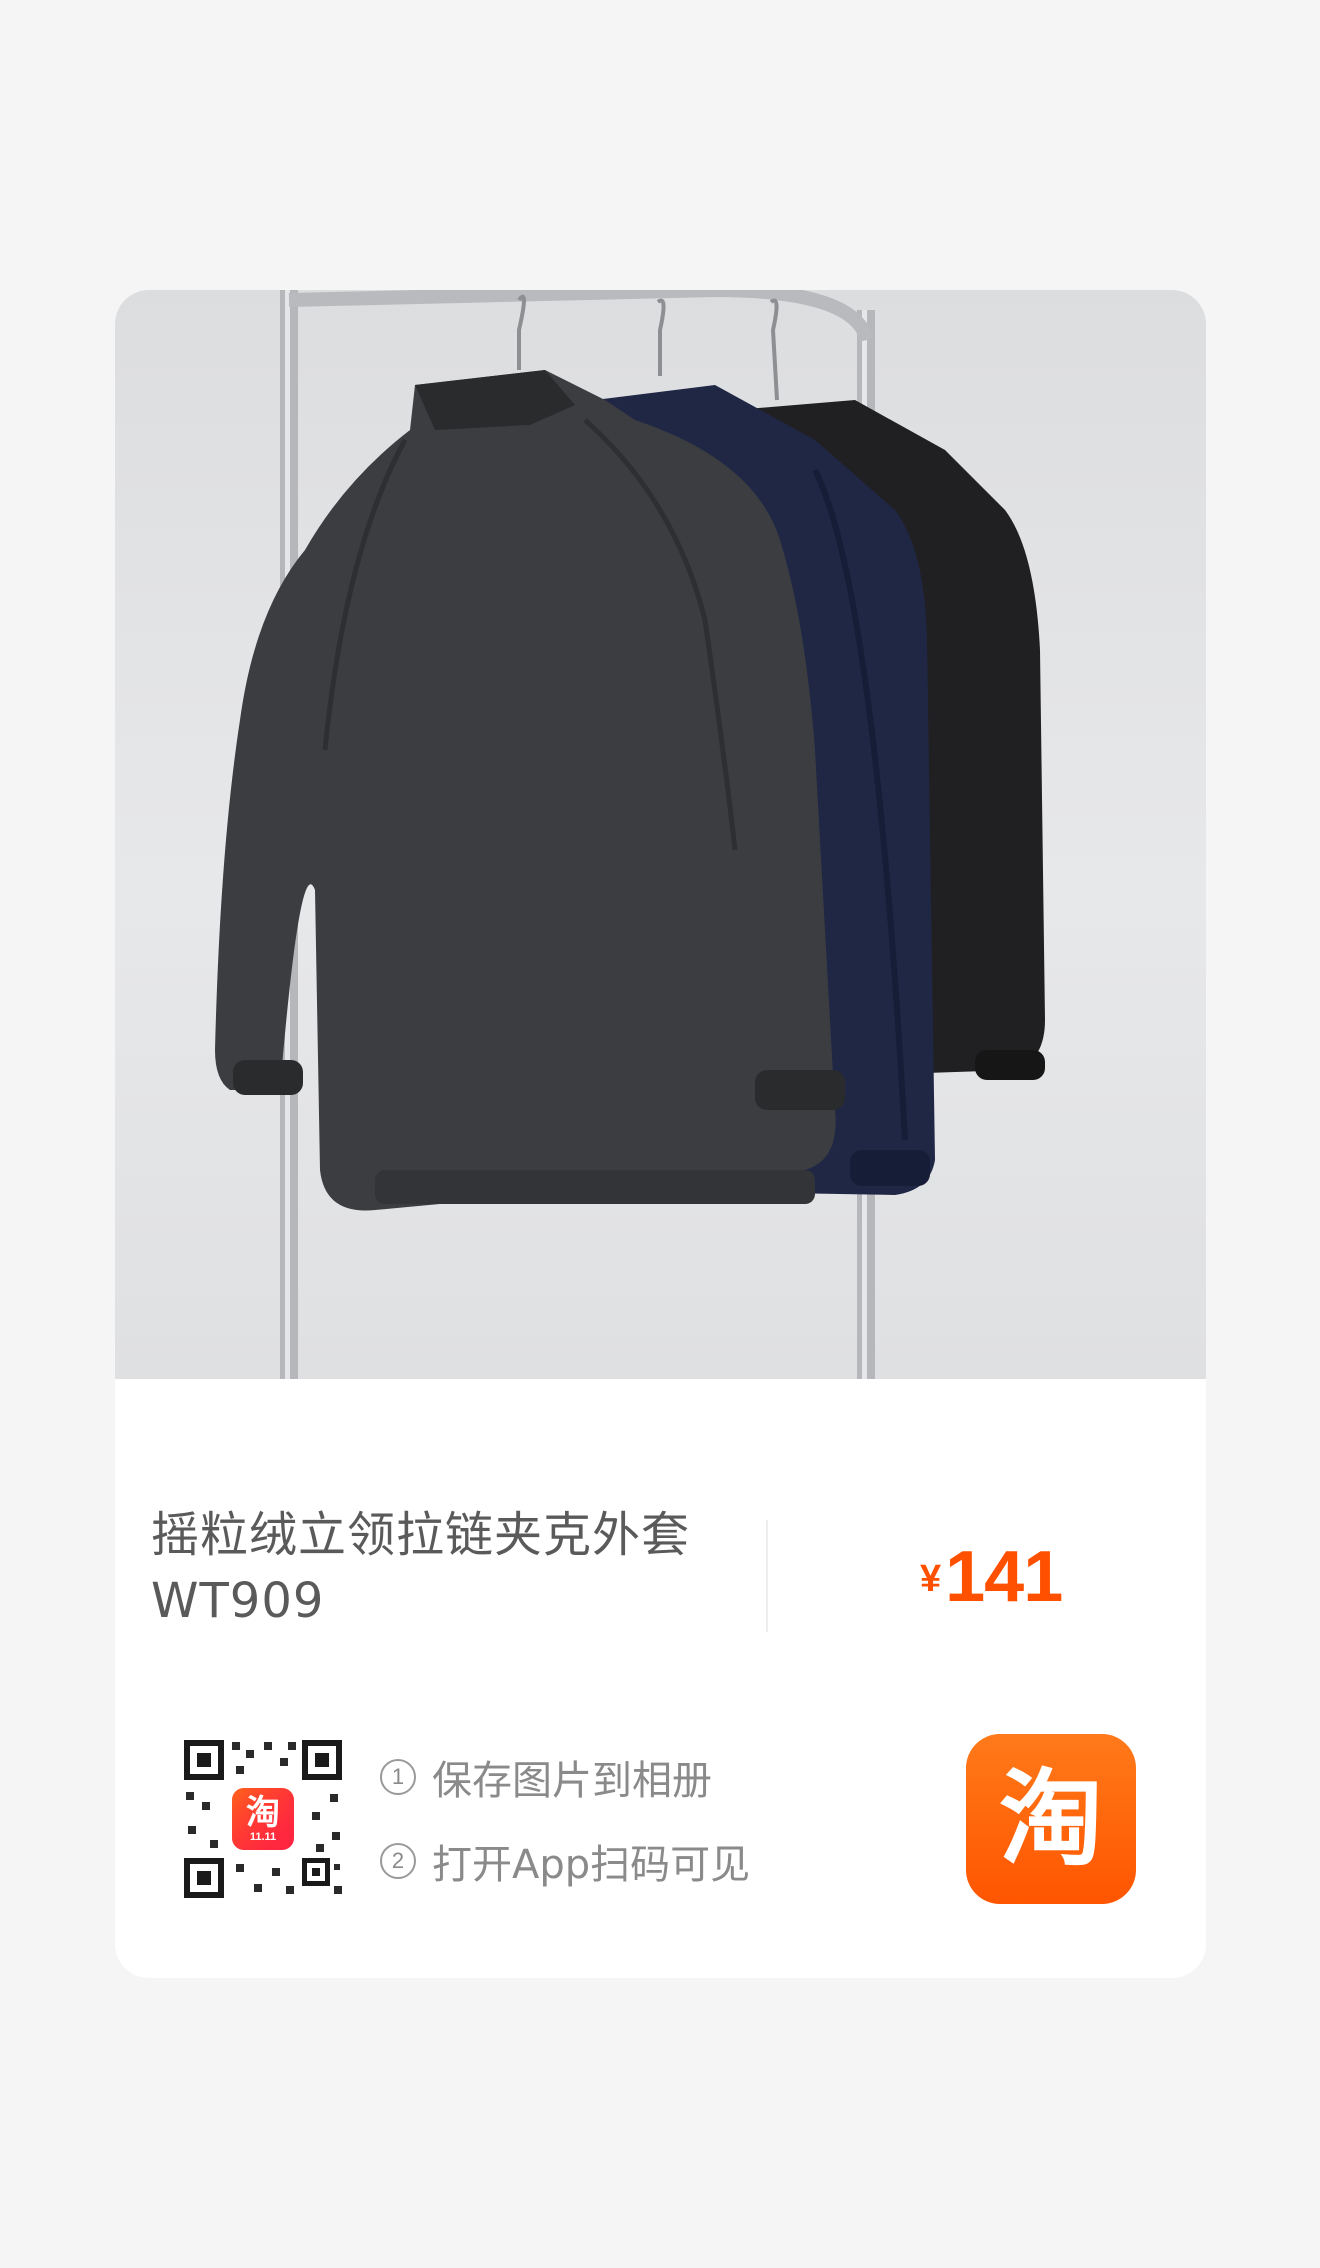 The height and width of the screenshot is (2268, 1320). Describe the element at coordinates (398, 1777) in the screenshot. I see `step-number-icon: 1` at that location.